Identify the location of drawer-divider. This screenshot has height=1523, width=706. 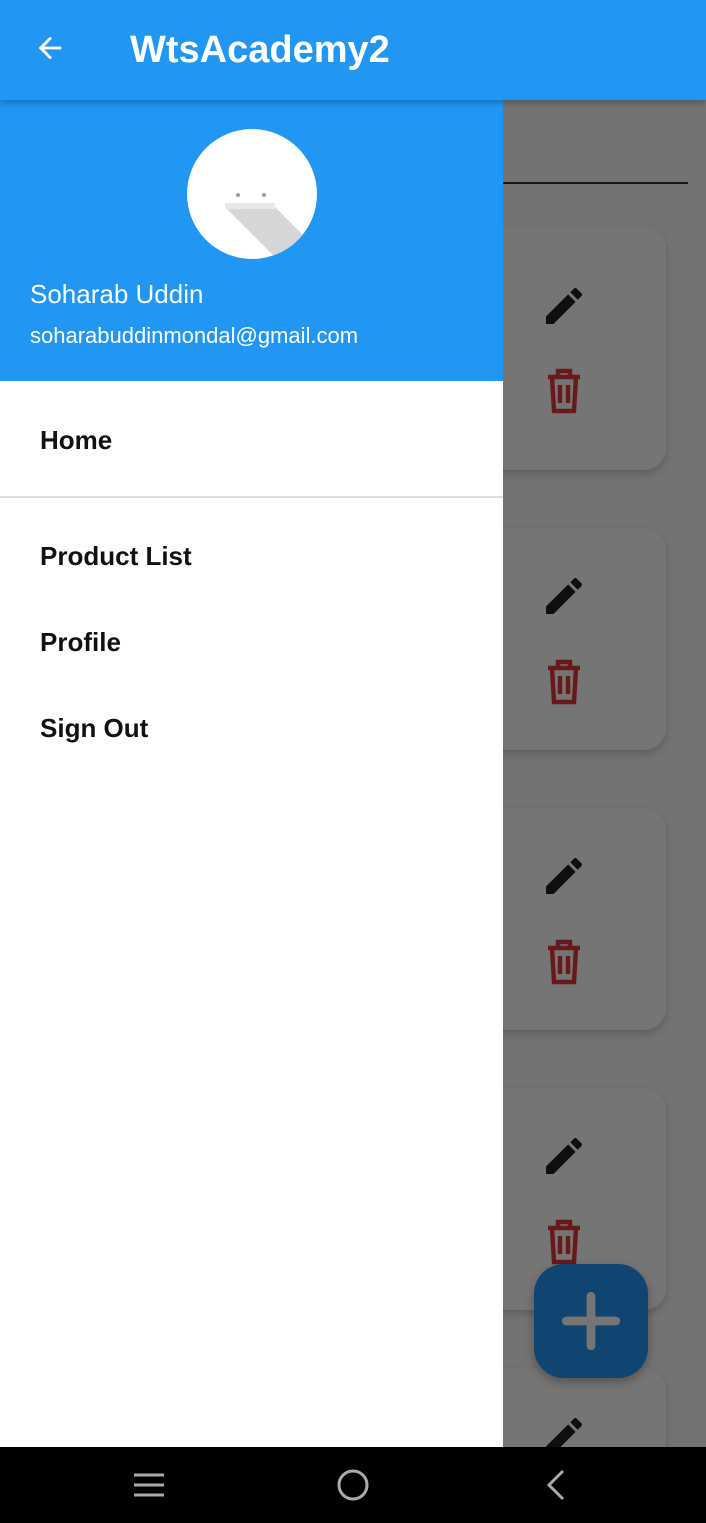
(251, 497).